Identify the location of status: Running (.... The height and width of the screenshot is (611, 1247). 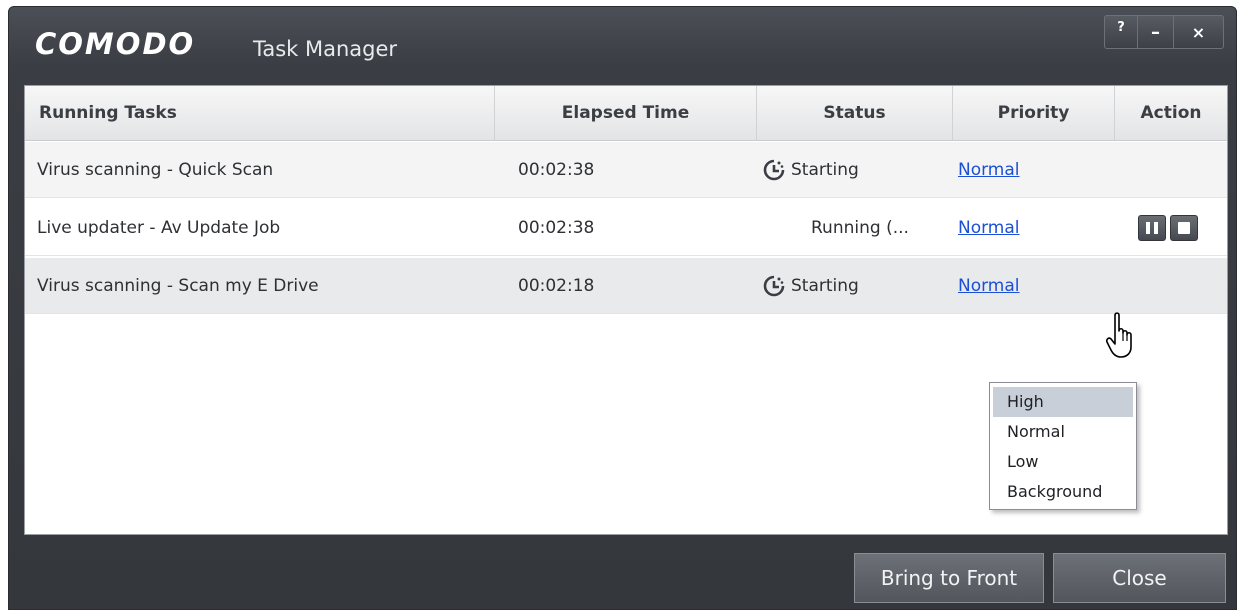
(860, 228).